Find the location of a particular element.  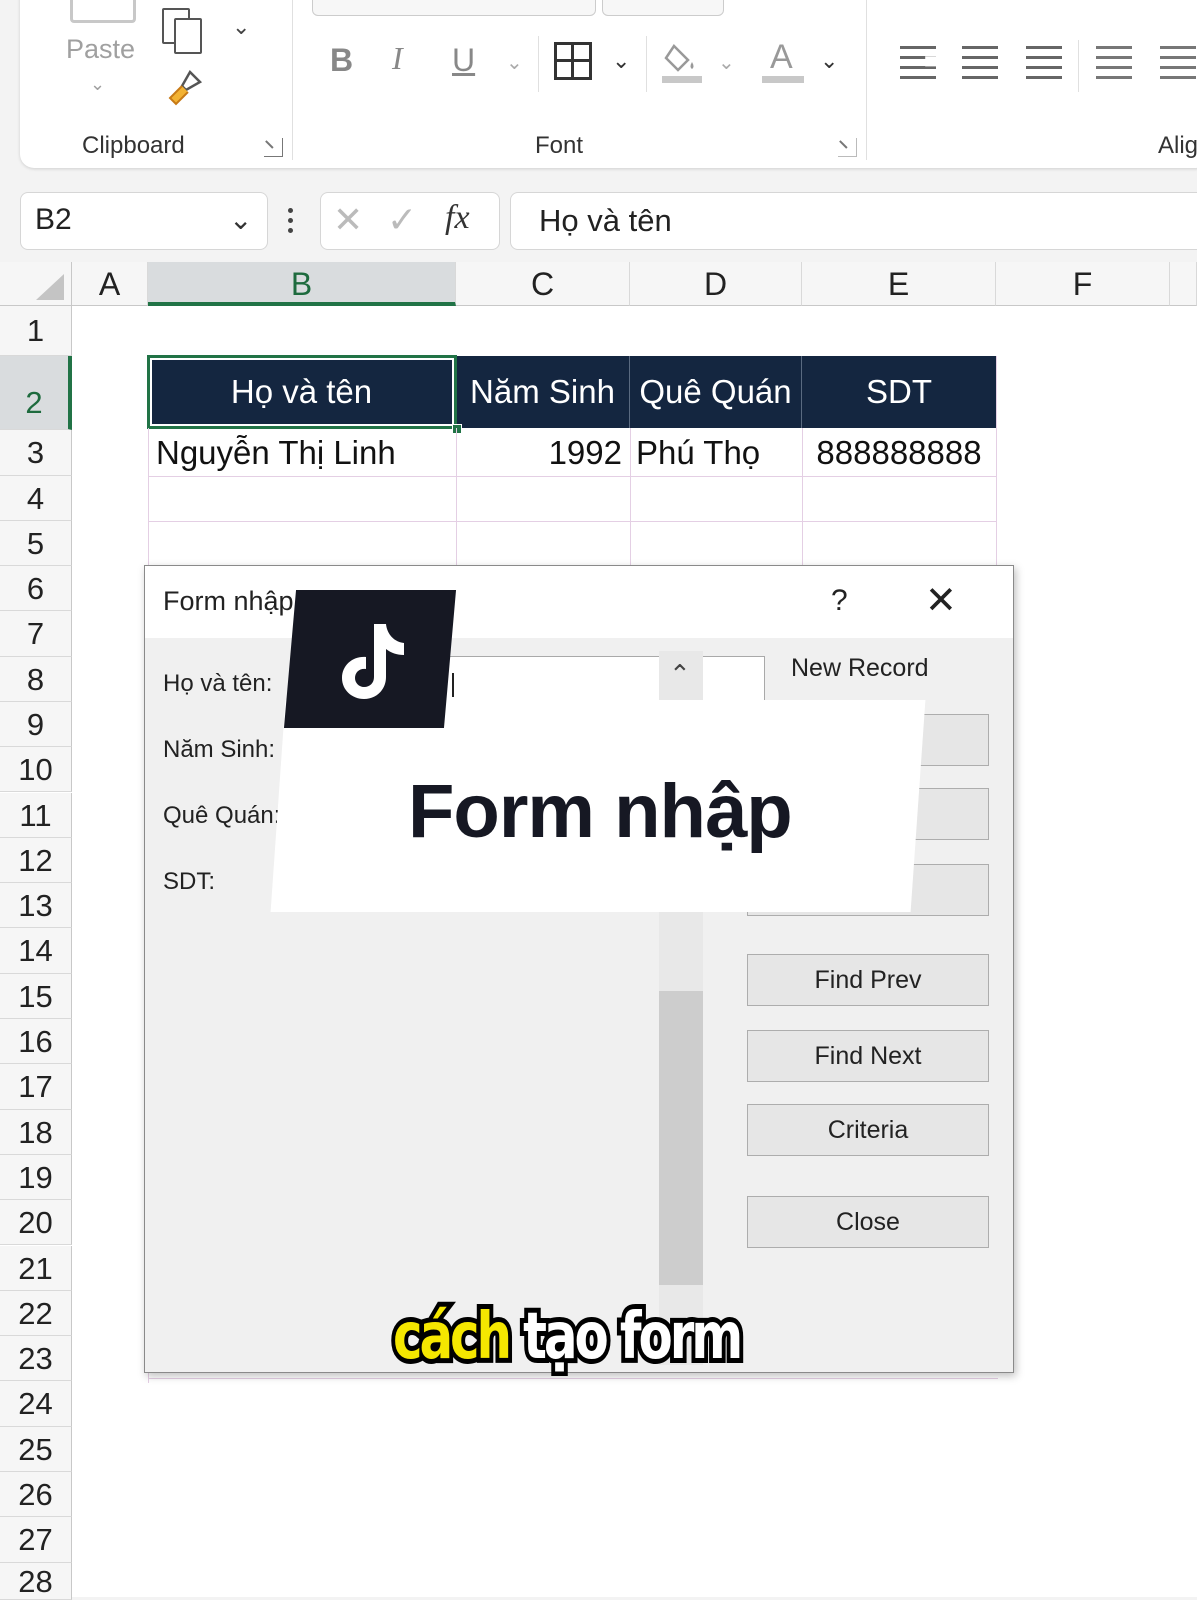

close-label: Close is located at coordinates (868, 1222).